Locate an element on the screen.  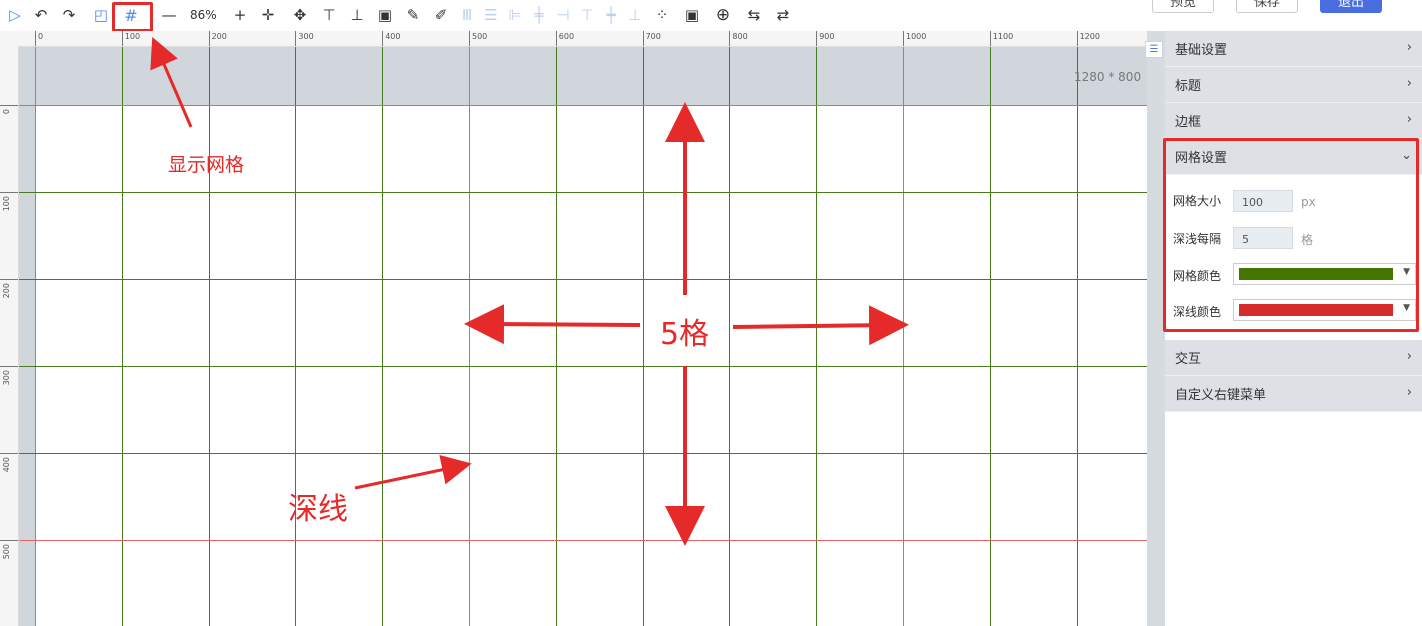
arrow-to-deep-line is located at coordinates (413, 472).